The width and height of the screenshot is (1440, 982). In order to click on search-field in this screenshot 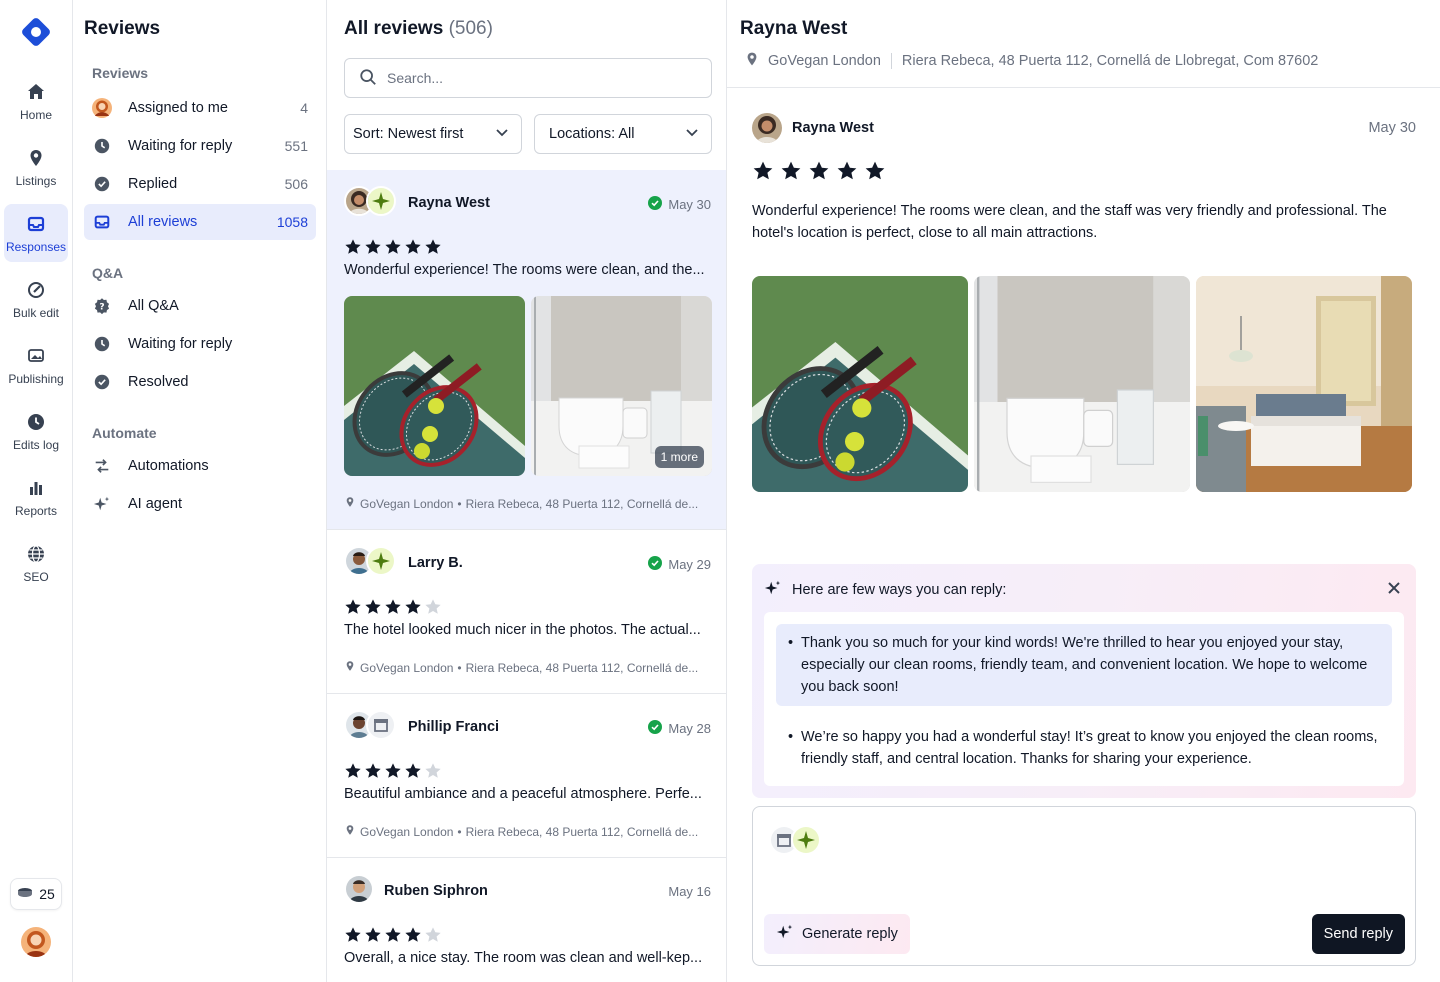, I will do `click(528, 78)`.